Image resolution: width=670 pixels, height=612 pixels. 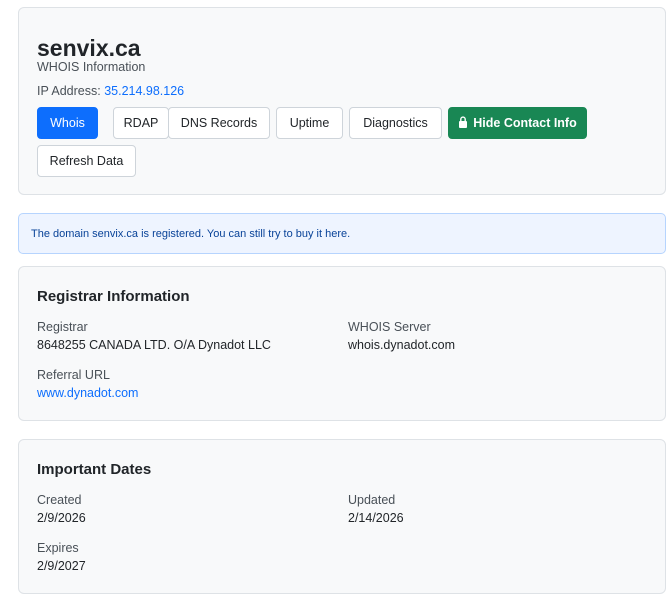 What do you see at coordinates (525, 123) in the screenshot?
I see `hide-contact-info-label: Hide Contact Info` at bounding box center [525, 123].